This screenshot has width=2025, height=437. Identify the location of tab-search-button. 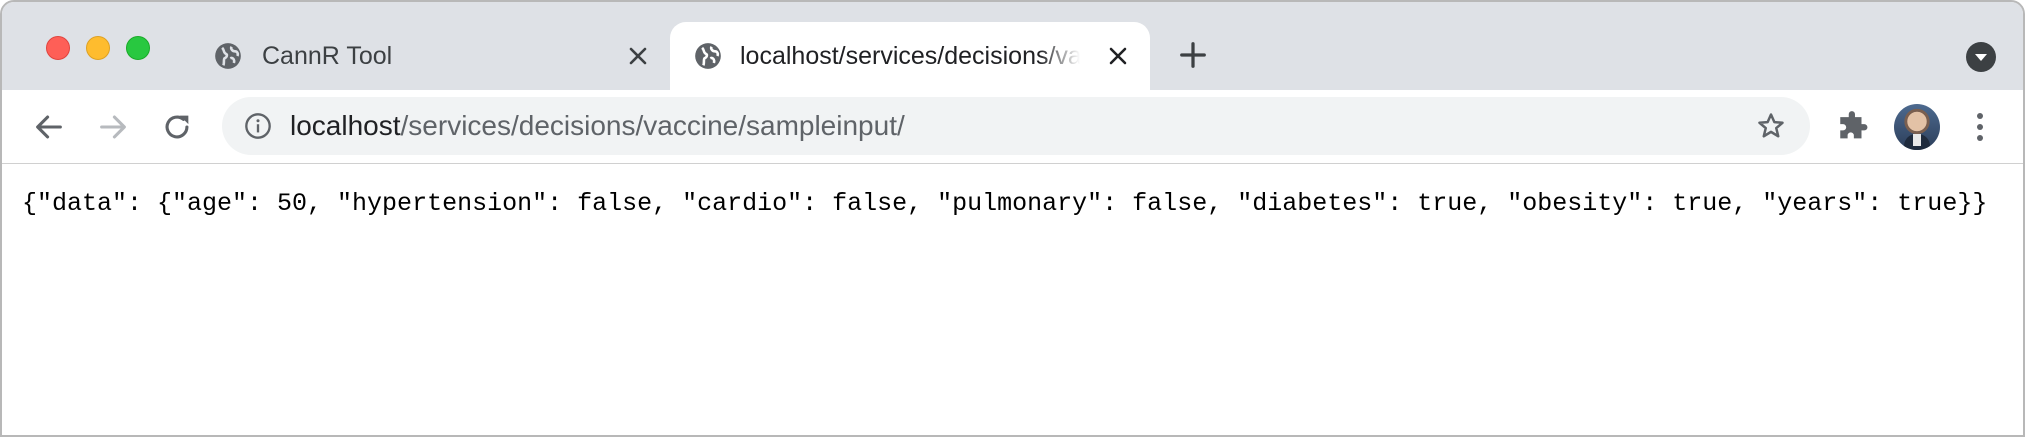
(1981, 57).